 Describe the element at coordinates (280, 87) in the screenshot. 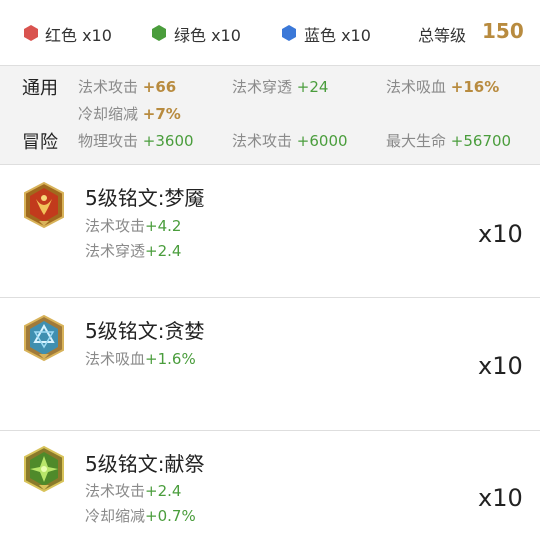

I see `general-stat: 法术穿透 +24` at that location.